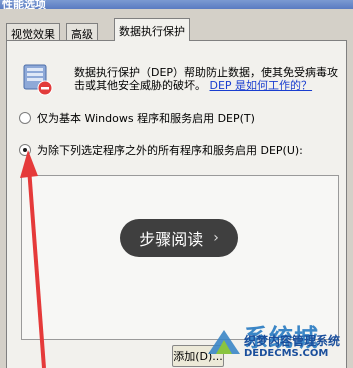 The height and width of the screenshot is (368, 353). What do you see at coordinates (24, 4) in the screenshot?
I see `window-title: 性能选项` at bounding box center [24, 4].